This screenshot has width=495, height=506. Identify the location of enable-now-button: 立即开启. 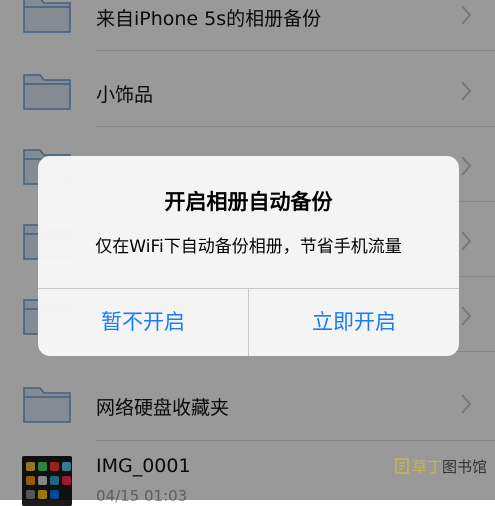
(354, 322).